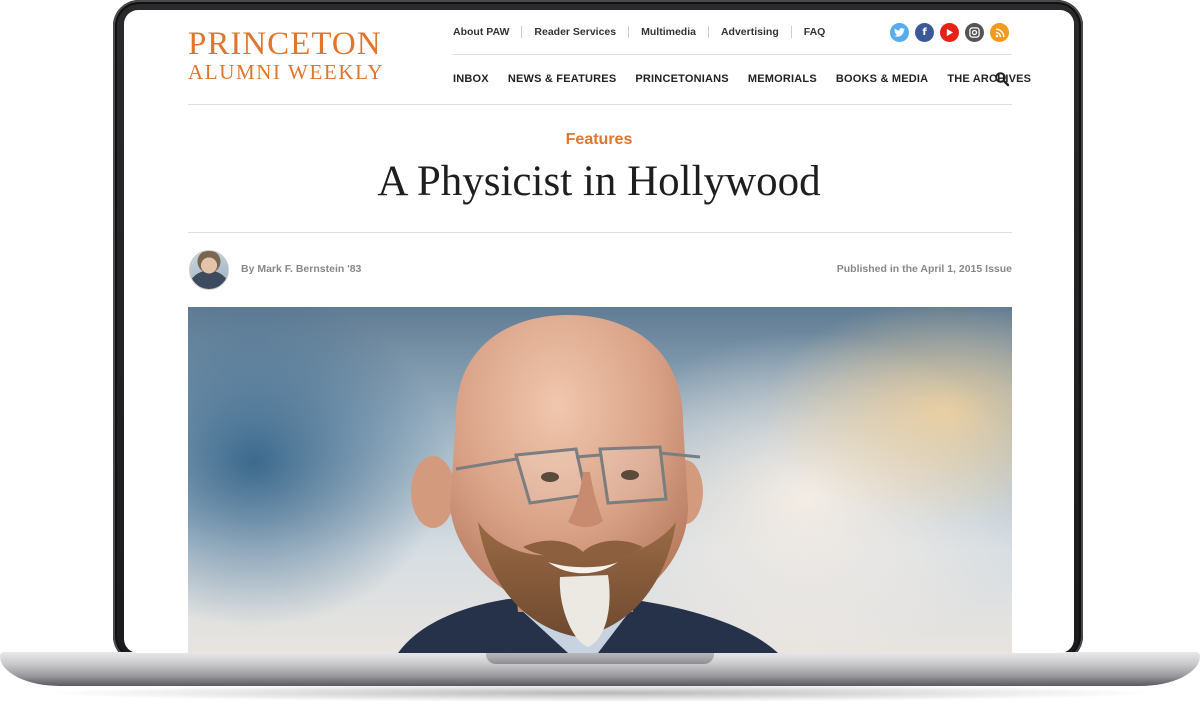 Image resolution: width=1200 pixels, height=708 pixels. Describe the element at coordinates (301, 269) in the screenshot. I see `article-byline: By Mark F. Bernstein '83` at that location.